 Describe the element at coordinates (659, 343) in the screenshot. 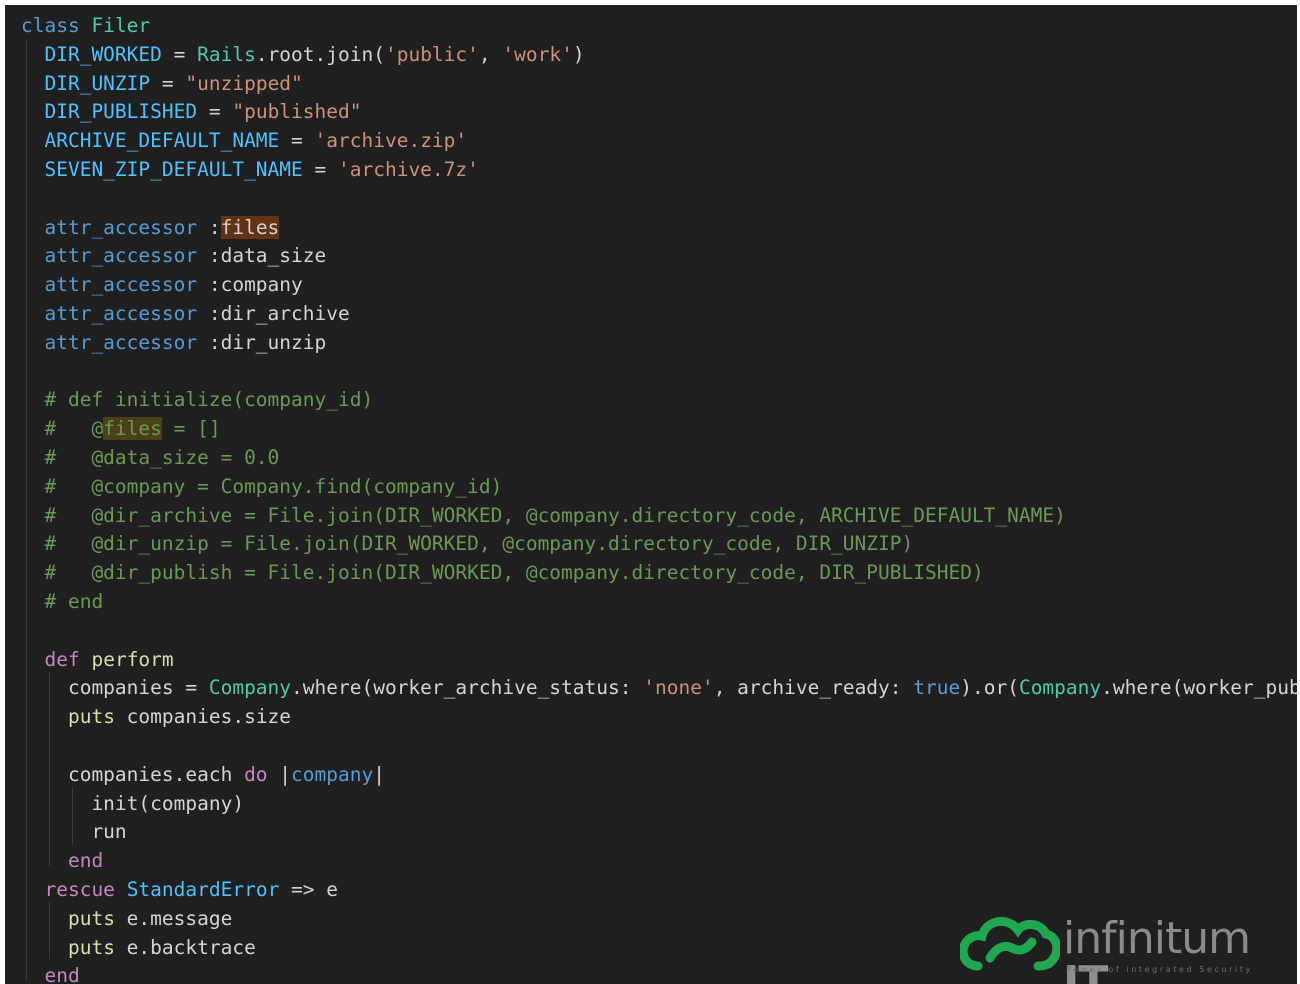

I see `code-line: attr_accessor :dir_unzip` at that location.